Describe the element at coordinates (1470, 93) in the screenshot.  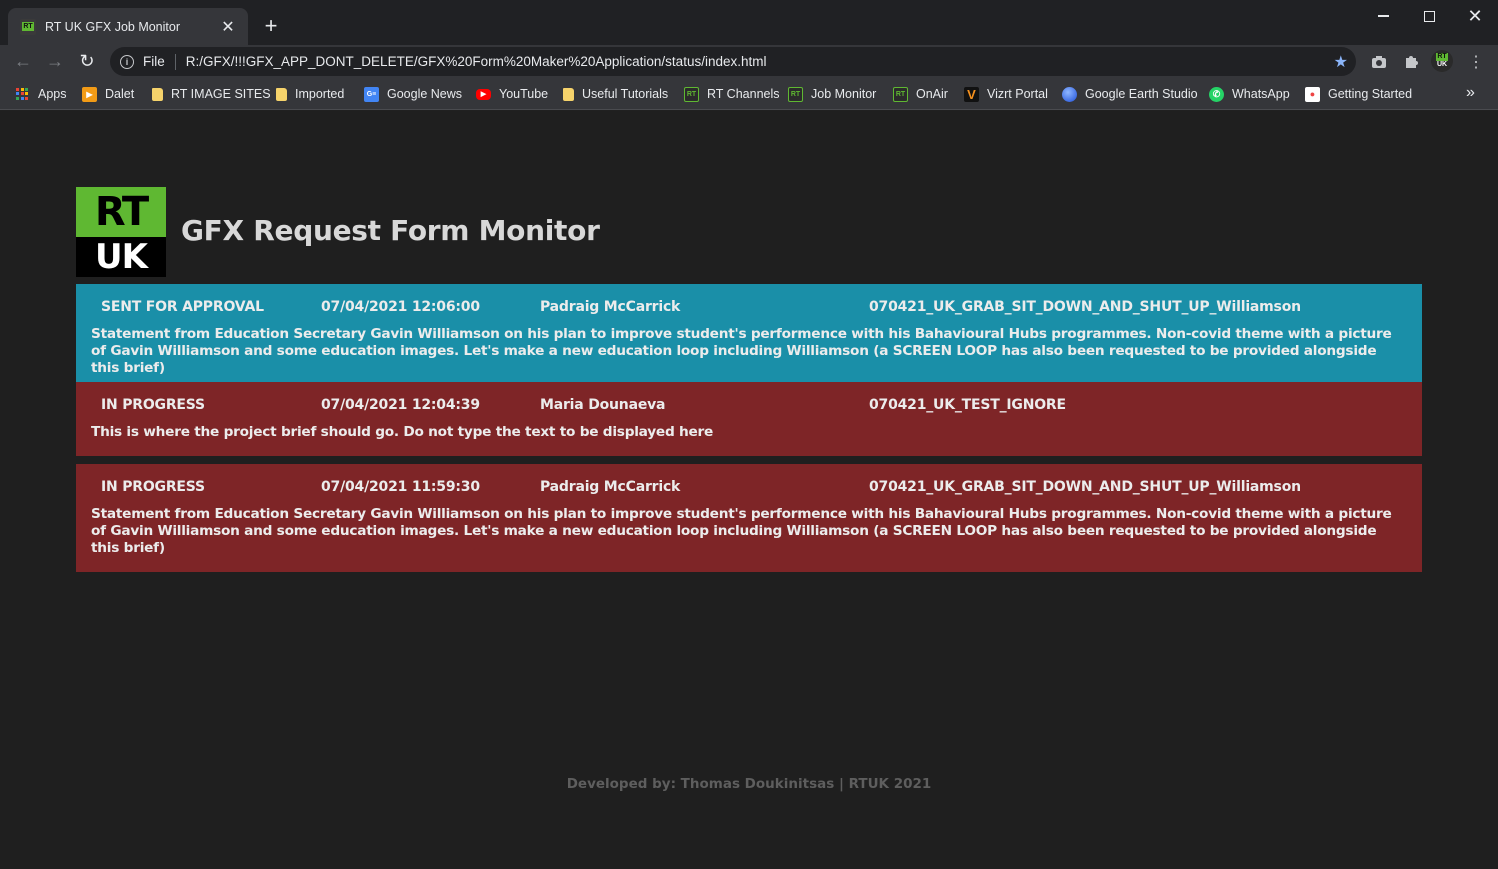
I see `more-bookmarks-icon: »` at that location.